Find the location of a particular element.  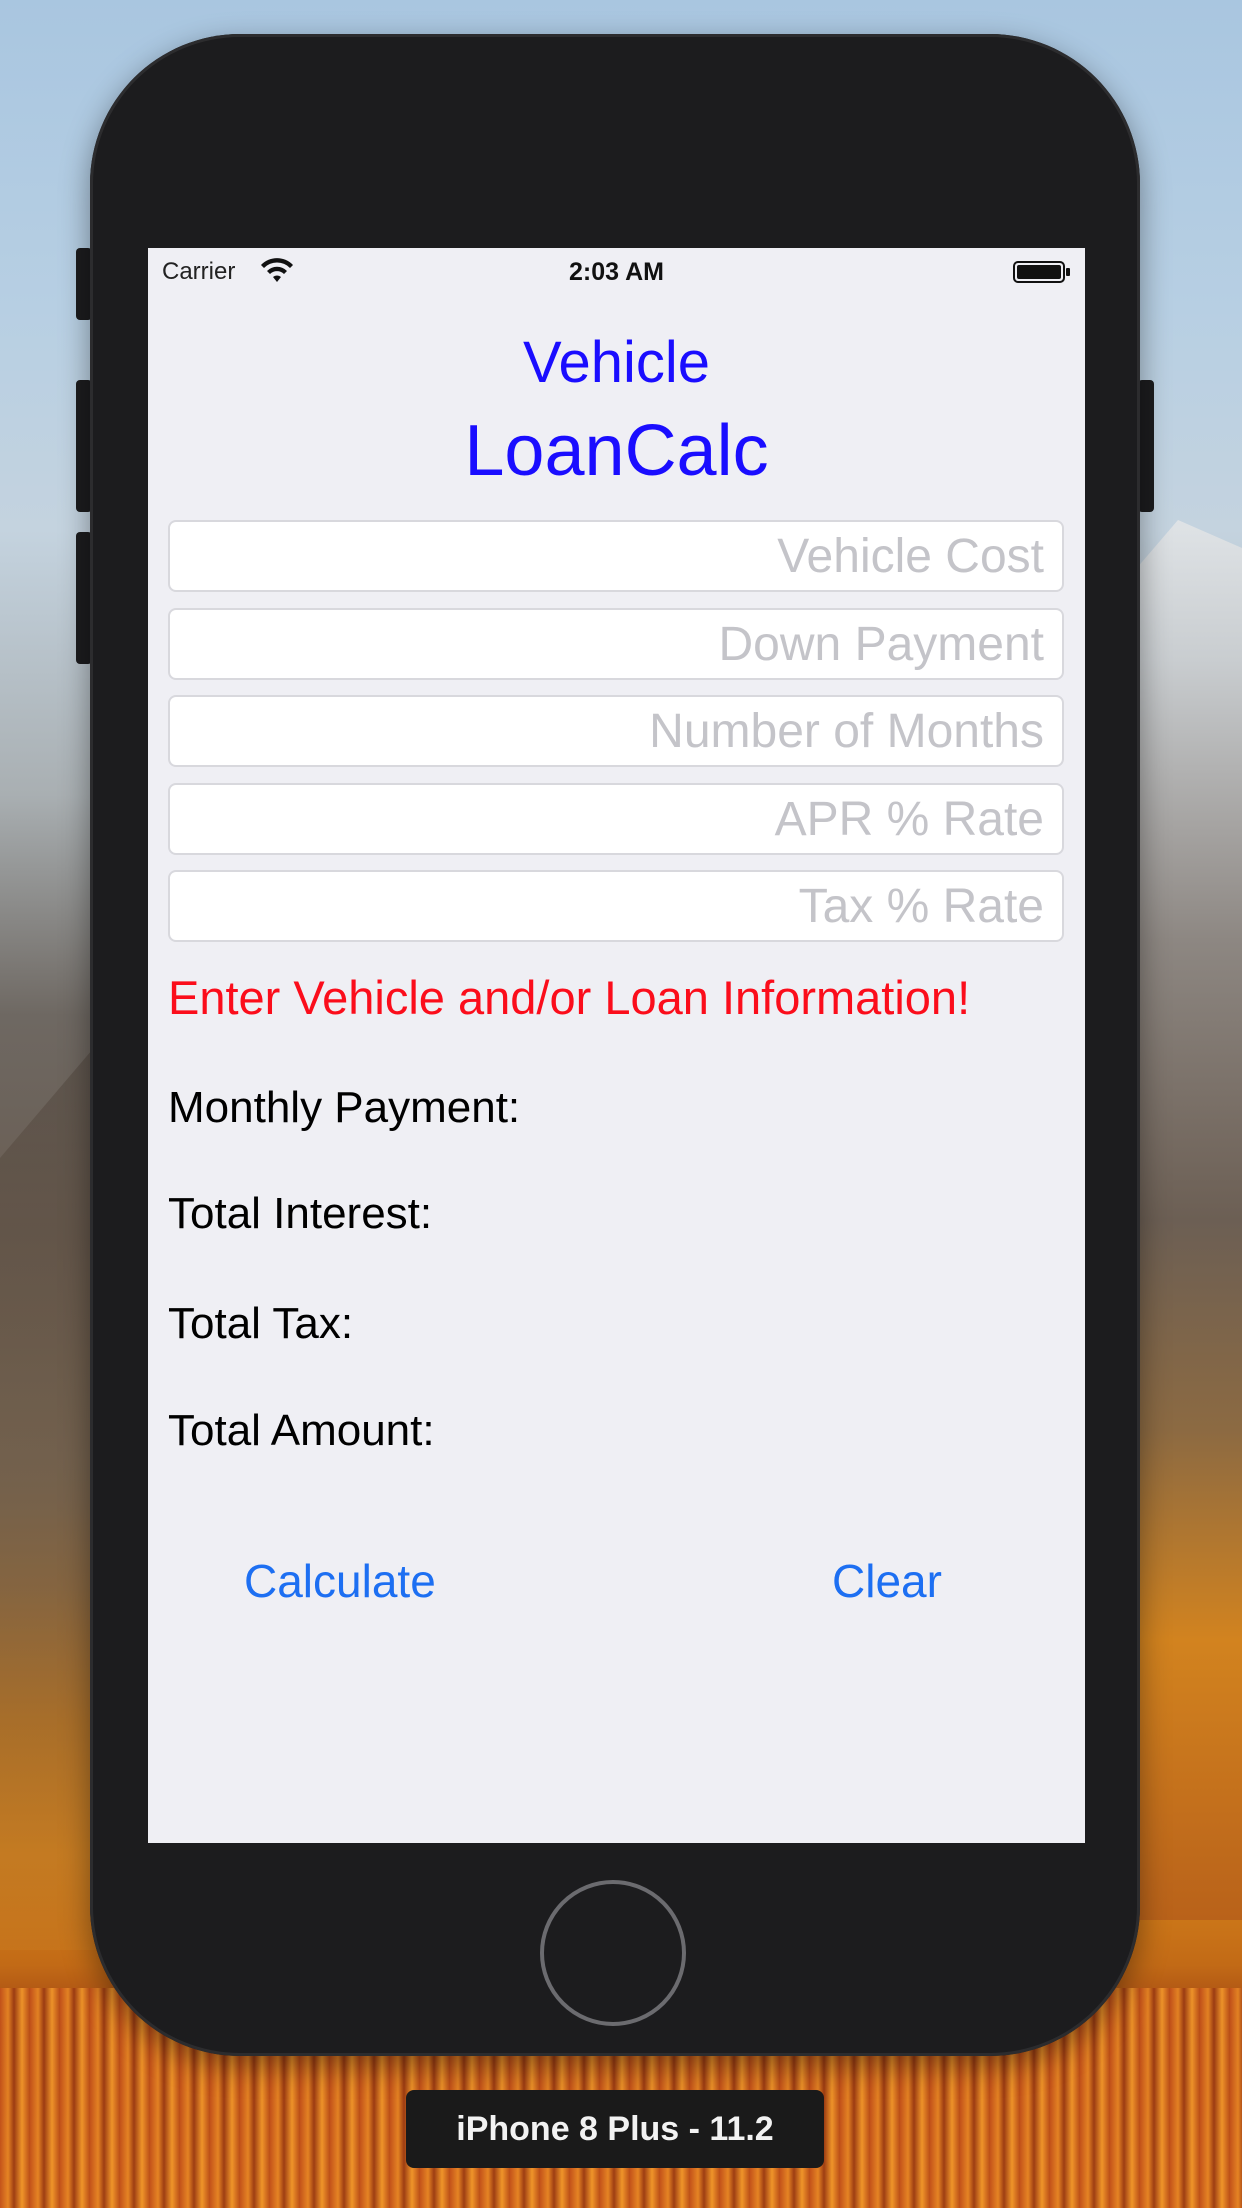

power-button is located at coordinates (1146, 446).